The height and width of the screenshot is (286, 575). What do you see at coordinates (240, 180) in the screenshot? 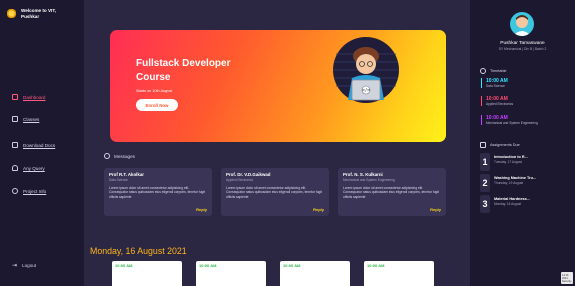
I see `message-dept: Applied Electronics` at bounding box center [240, 180].